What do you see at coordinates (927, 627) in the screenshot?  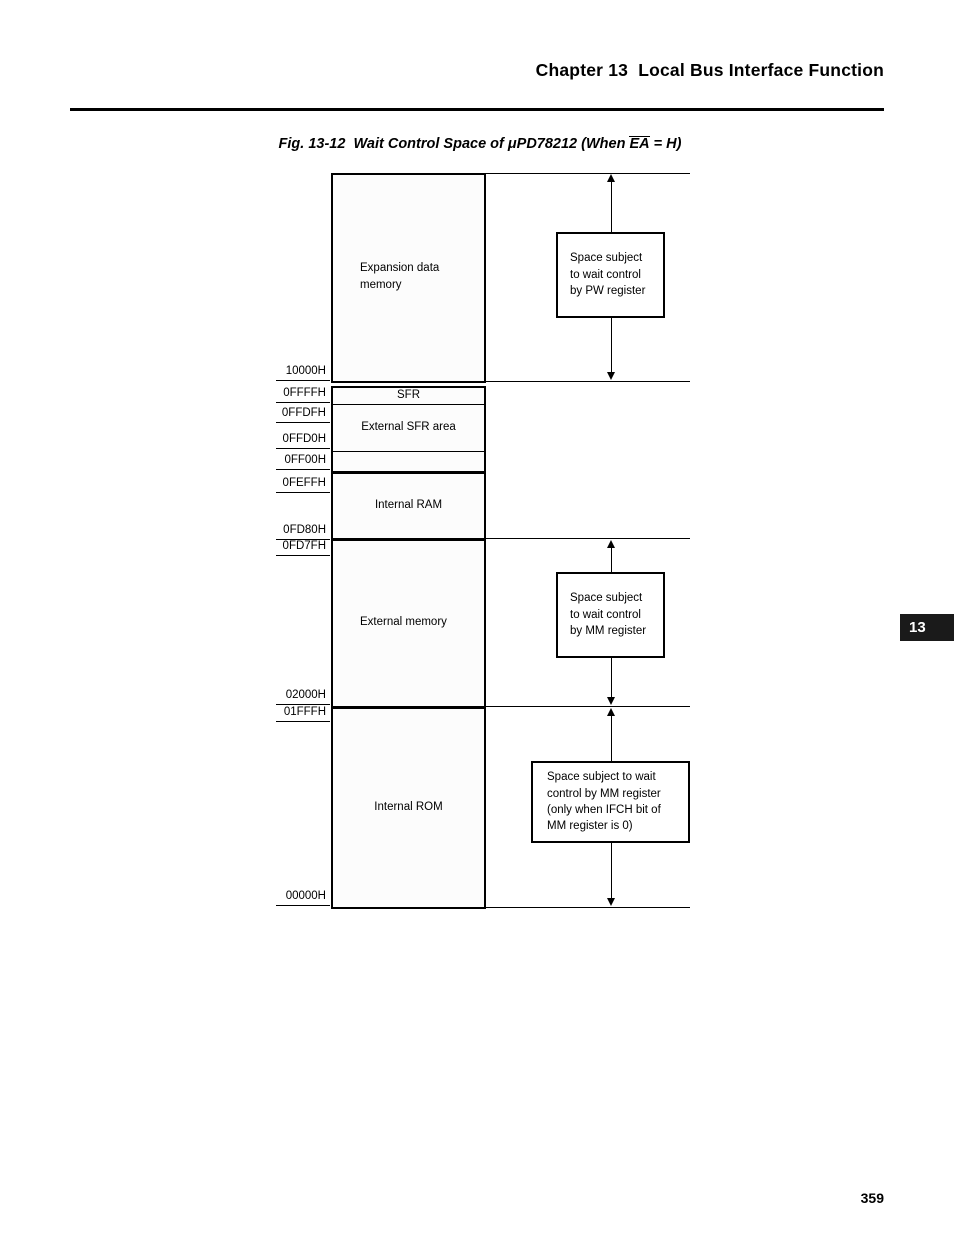 I see `chapter-thumb-tab: 13` at bounding box center [927, 627].